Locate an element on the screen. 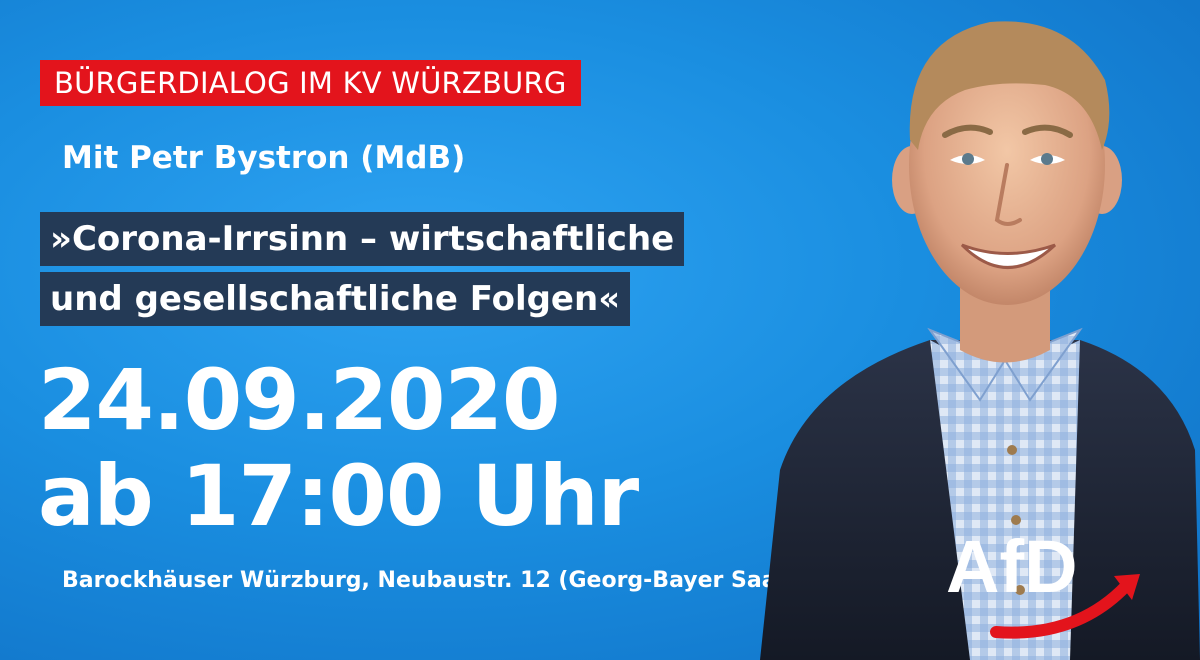 The width and height of the screenshot is (1200, 660). topic-line-1: »Corona-Irrsinn – wirtschaftliche is located at coordinates (362, 239).